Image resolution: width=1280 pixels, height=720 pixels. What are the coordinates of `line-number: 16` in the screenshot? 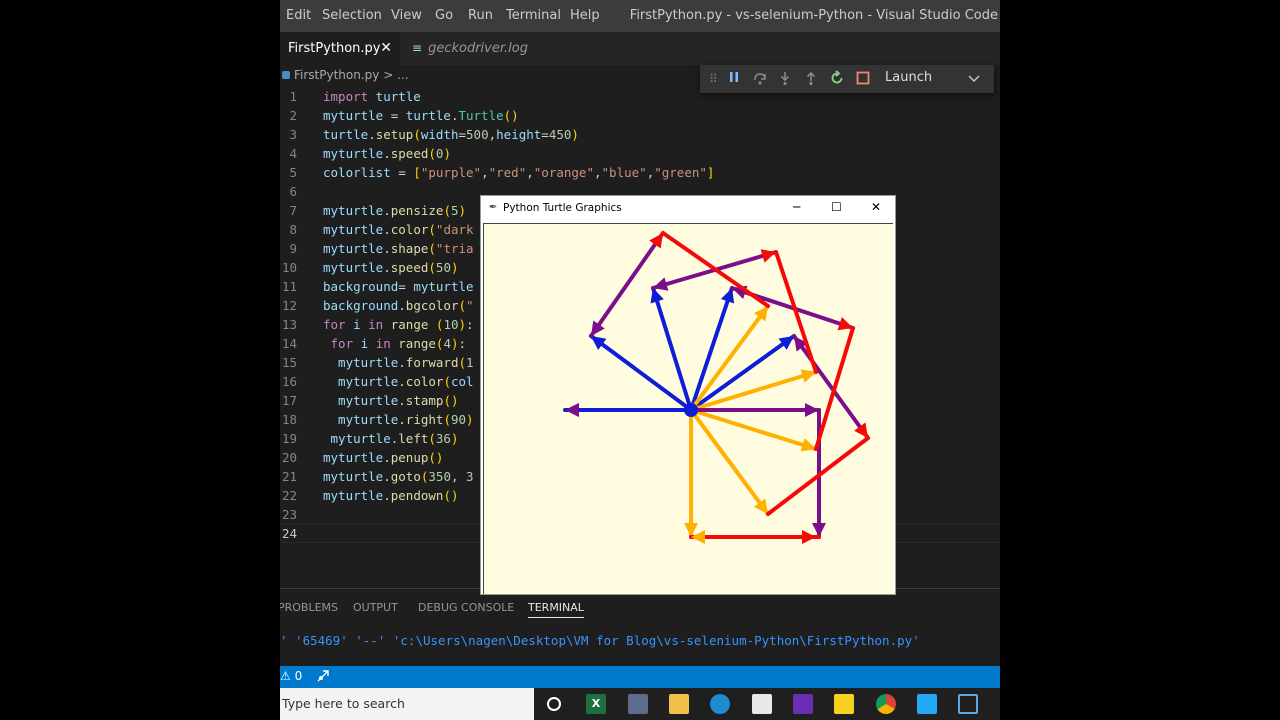 It's located at (289, 381).